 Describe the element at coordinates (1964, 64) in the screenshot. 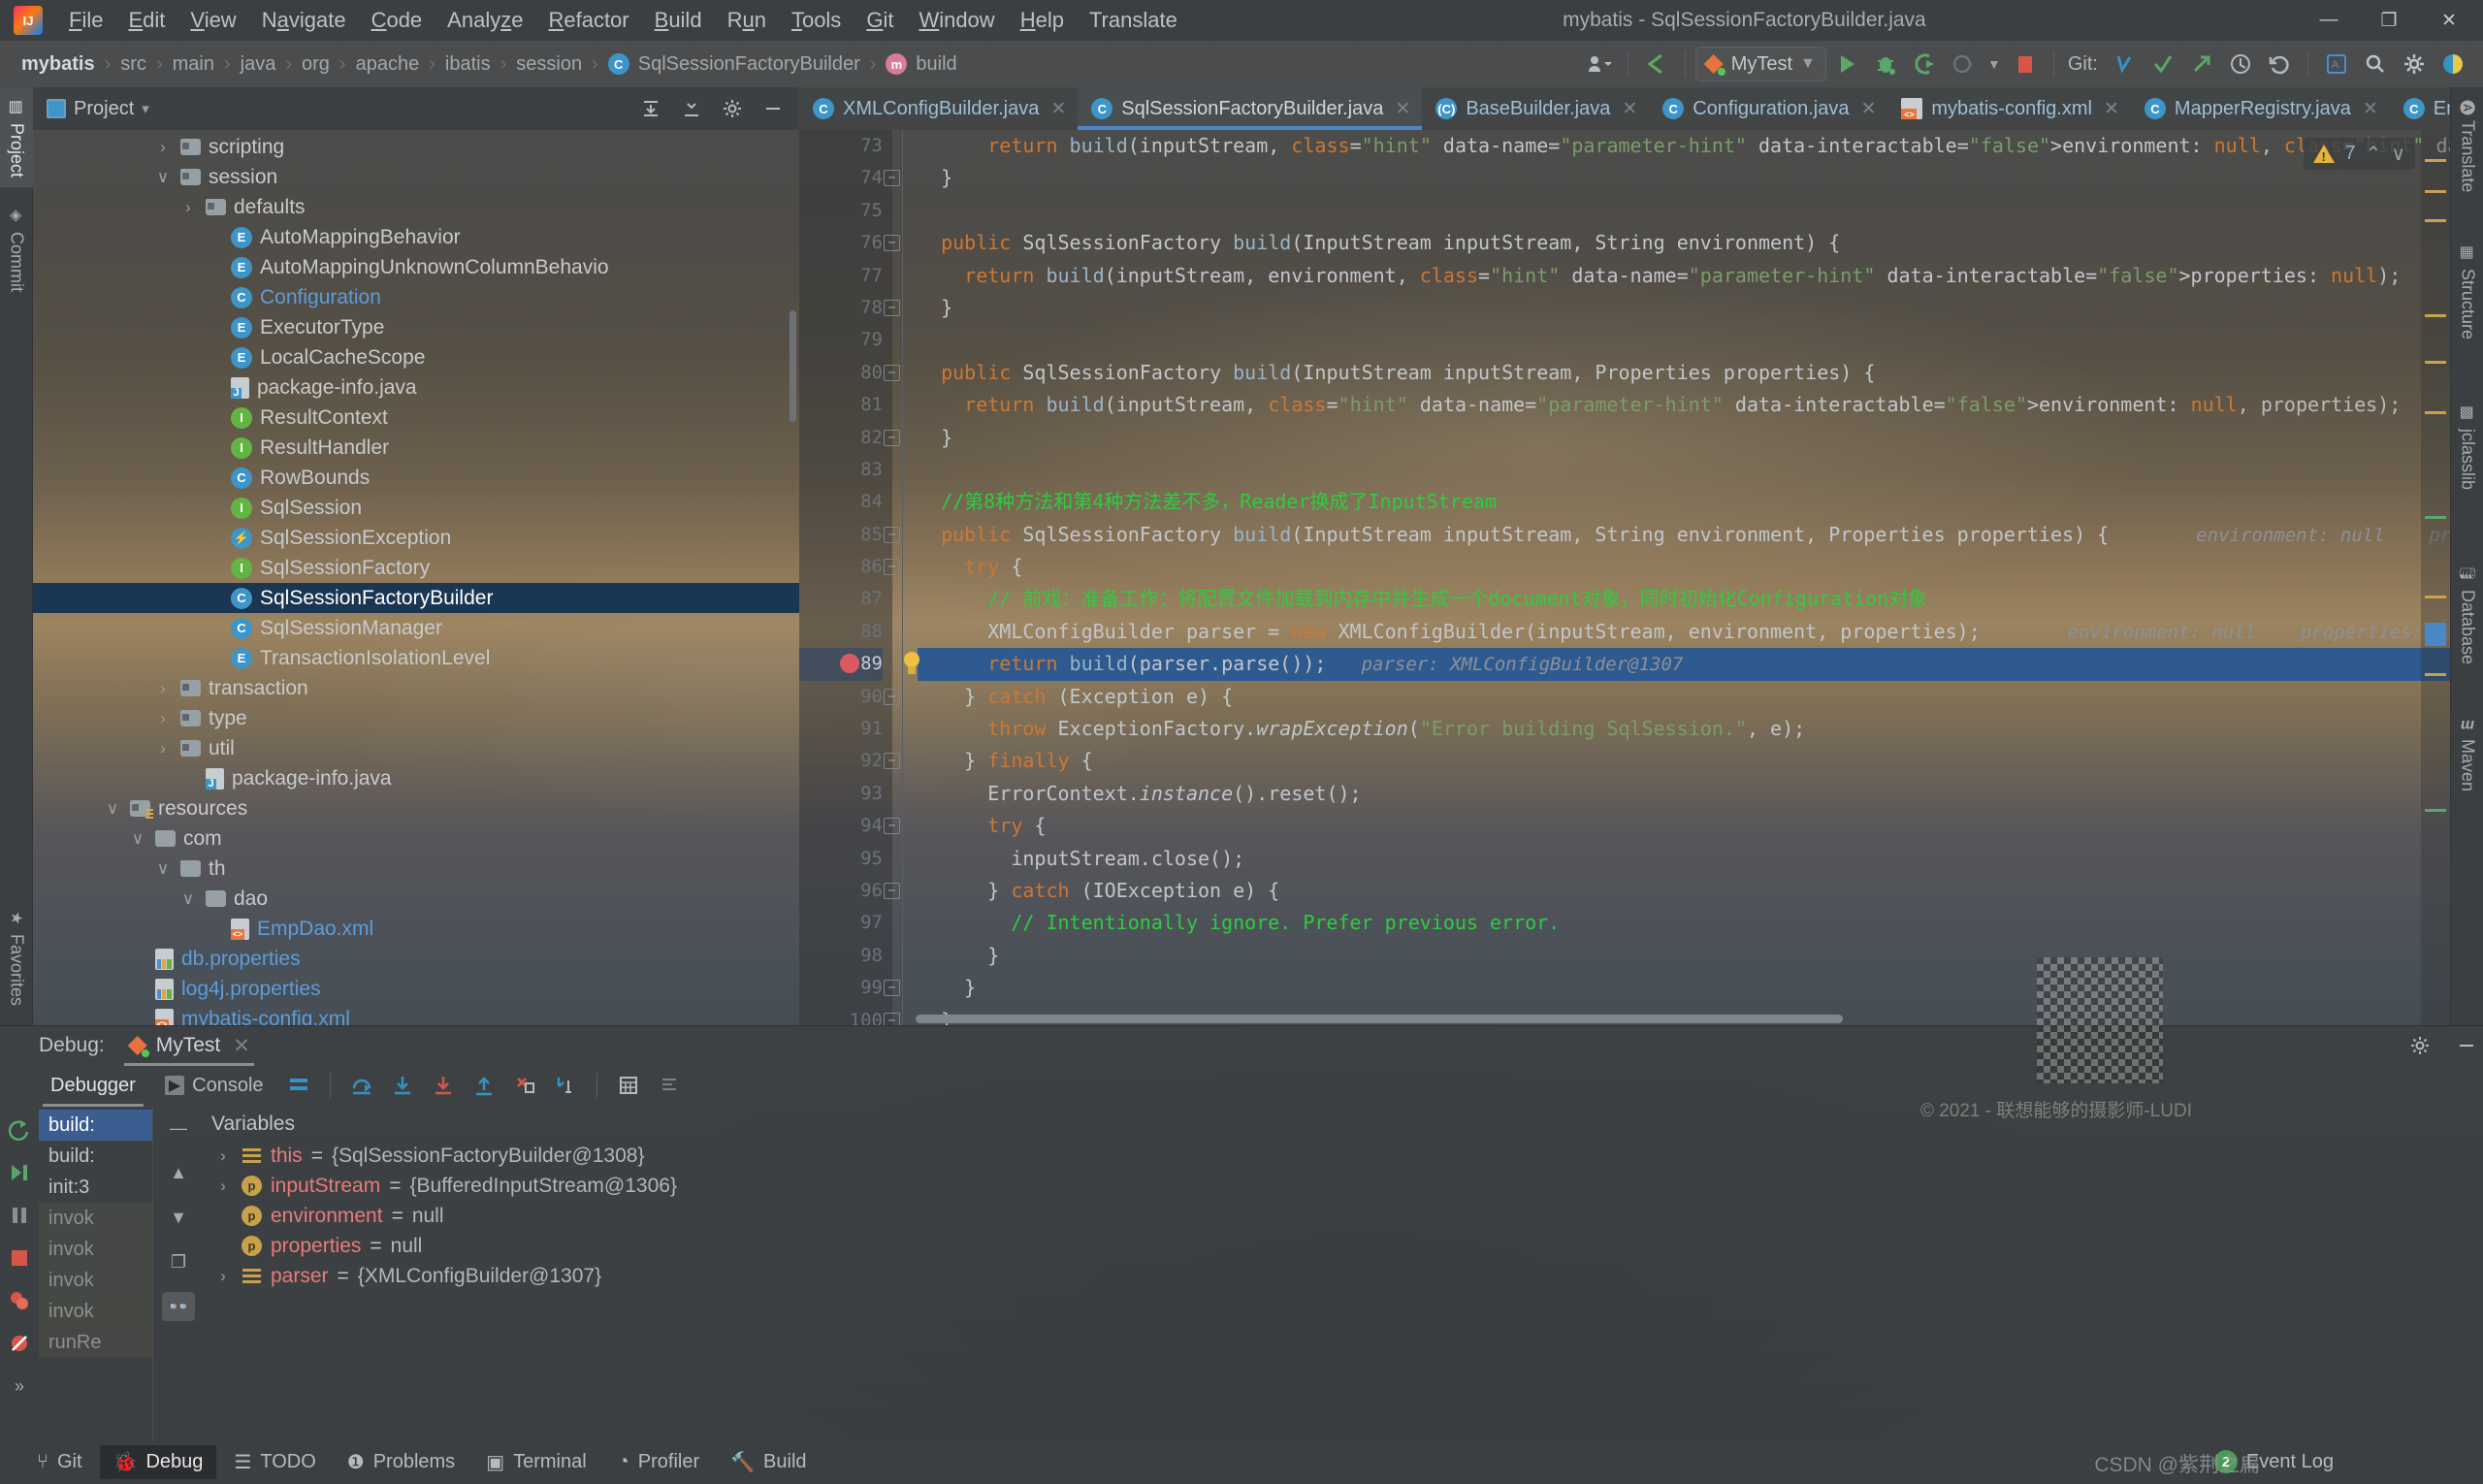

I see `profile-icon` at that location.